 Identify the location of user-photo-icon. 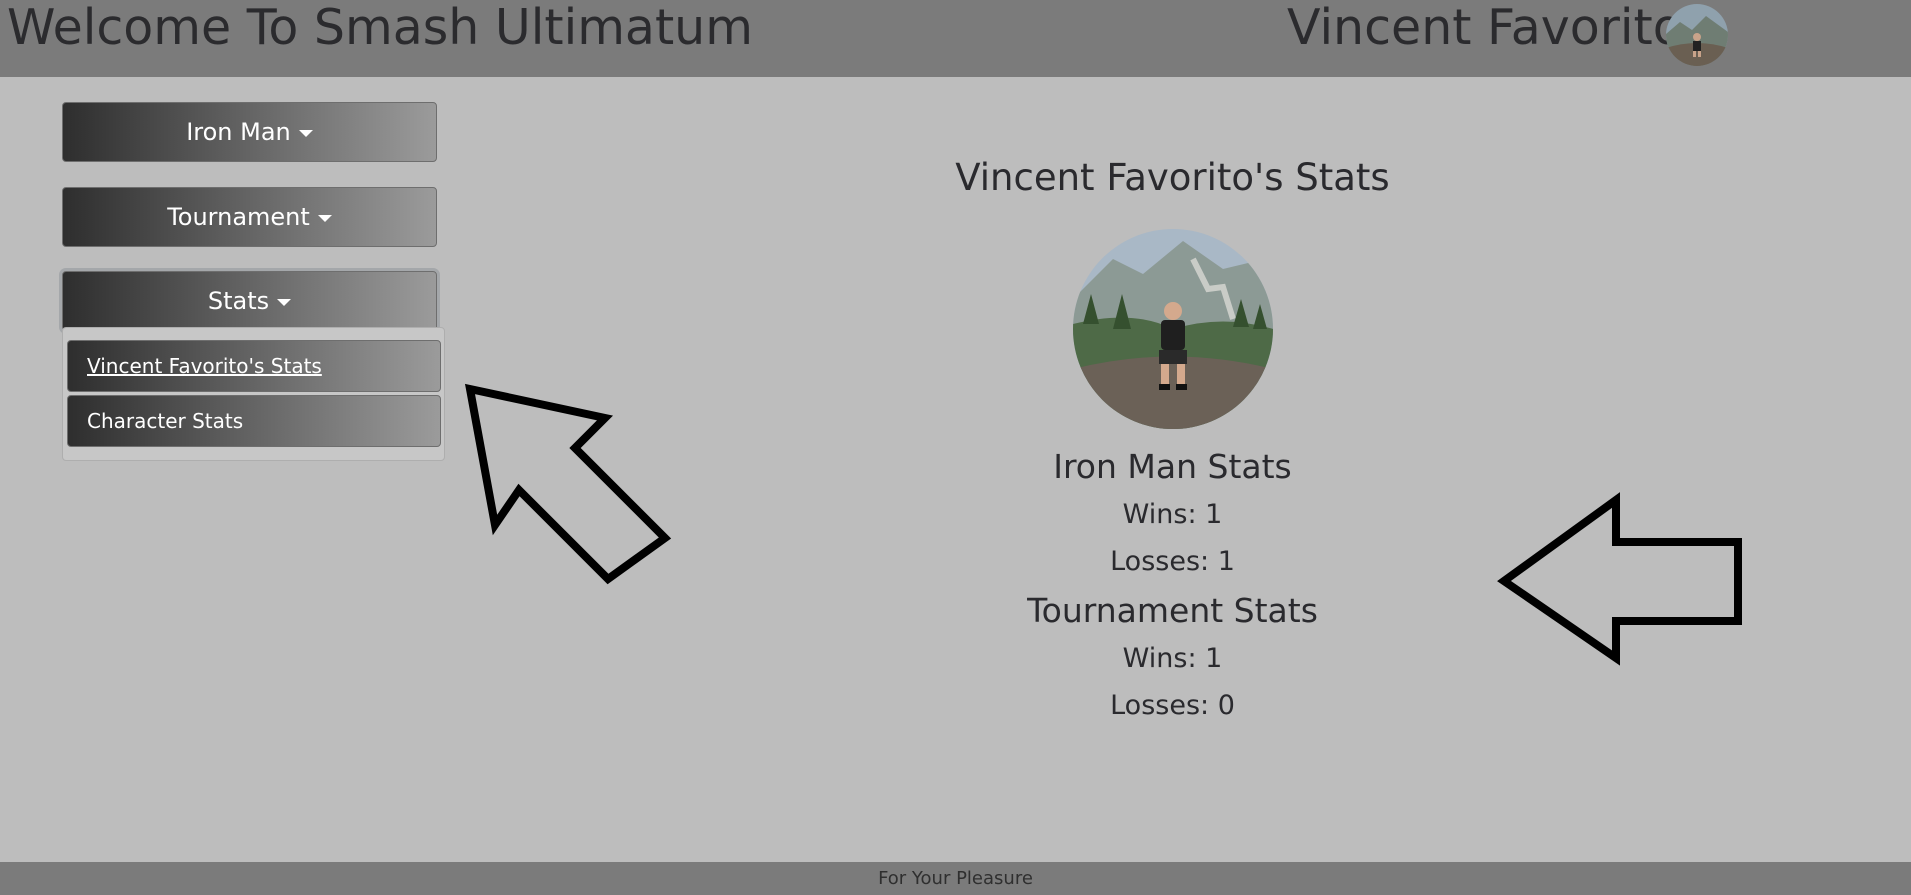
(1697, 35).